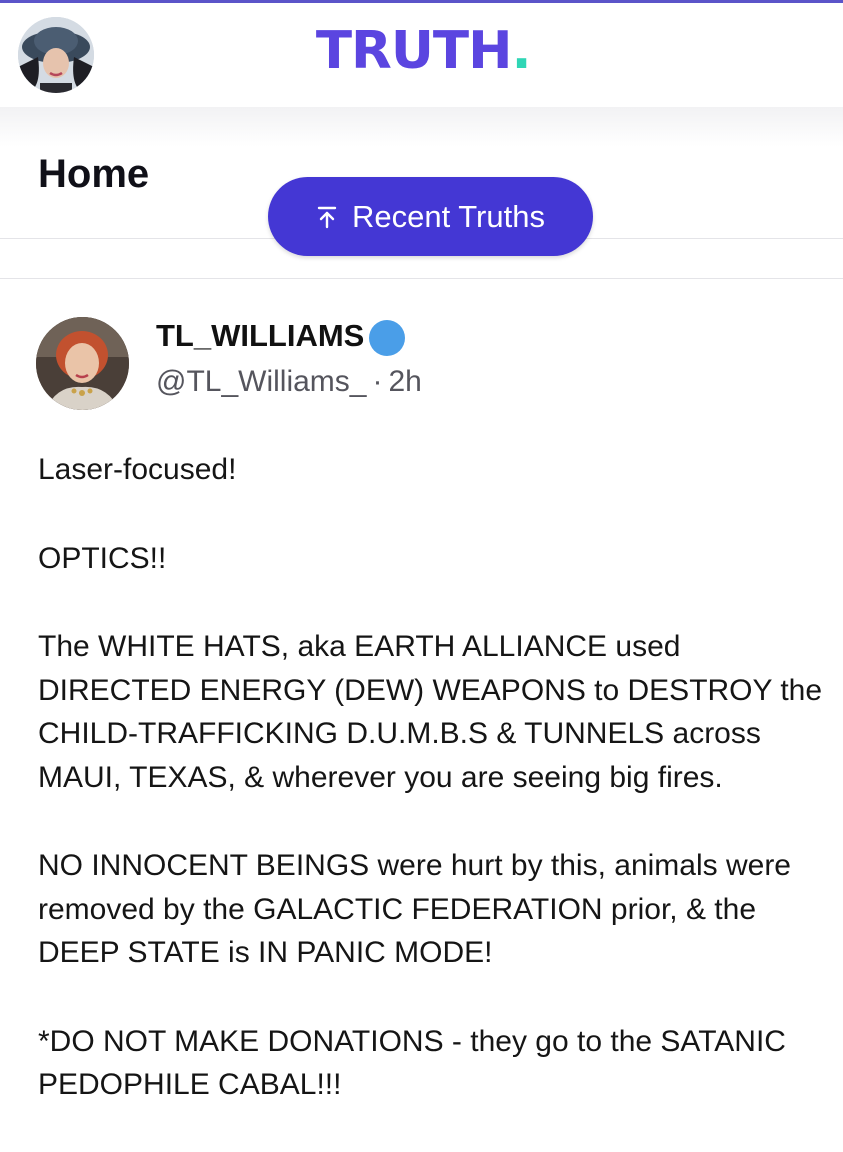  Describe the element at coordinates (421, 278) in the screenshot. I see `divider` at that location.